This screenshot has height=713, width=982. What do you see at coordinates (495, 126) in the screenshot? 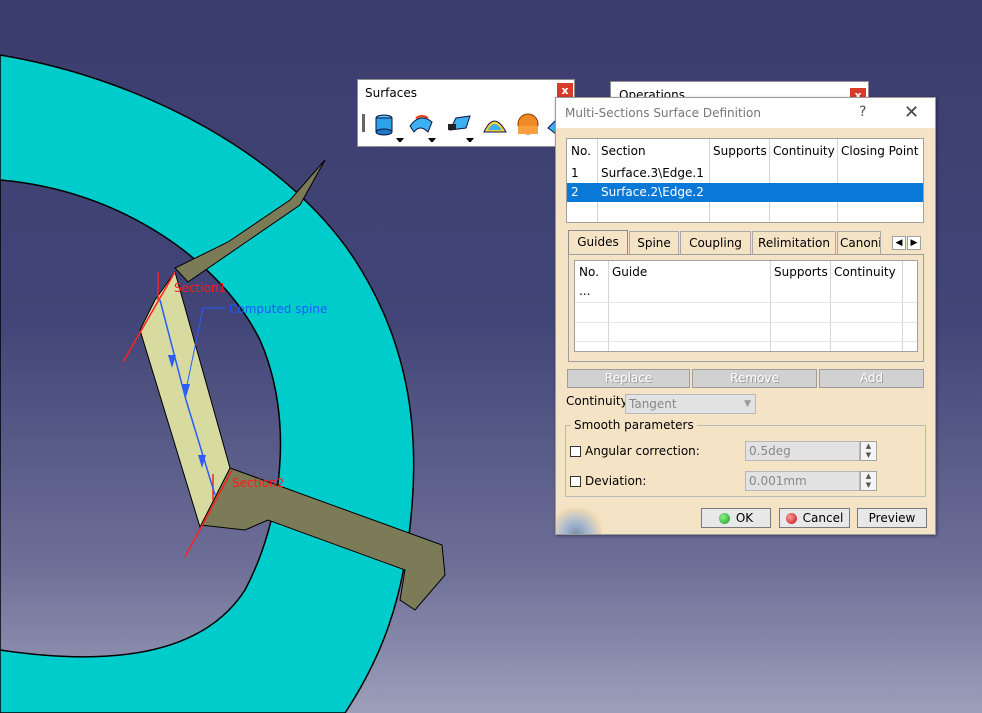
I see `cylinder-icon` at bounding box center [495, 126].